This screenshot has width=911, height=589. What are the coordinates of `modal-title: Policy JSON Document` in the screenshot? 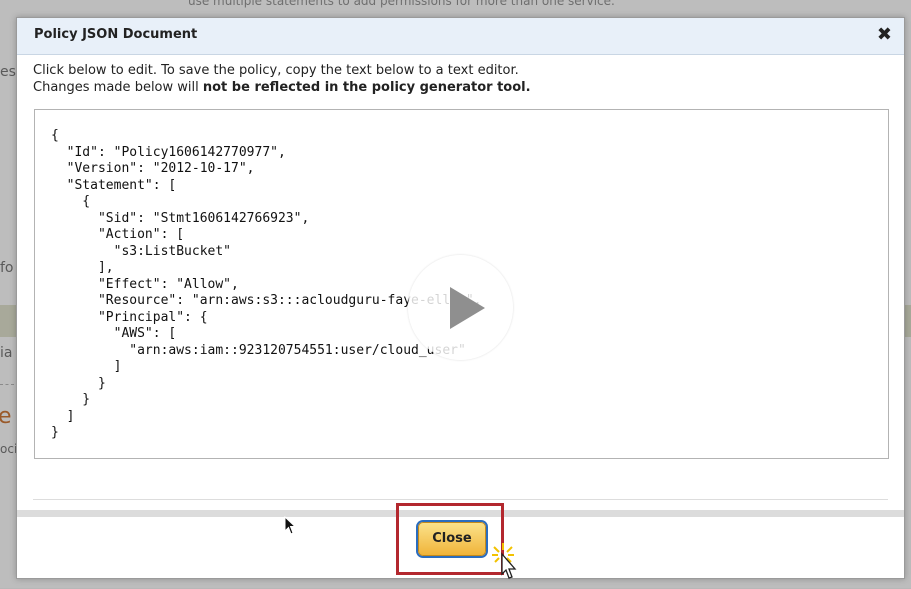 It's located at (116, 34).